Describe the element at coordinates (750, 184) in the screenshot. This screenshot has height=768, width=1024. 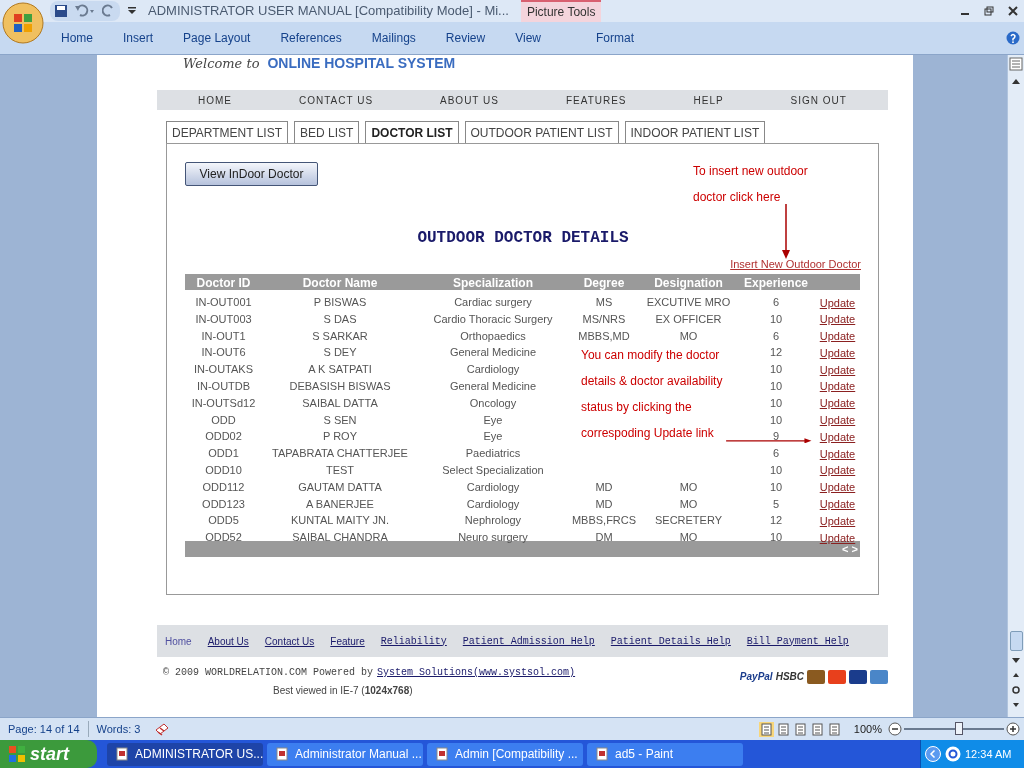
I see `annotation-text: To insert new outdoor doctor click here` at that location.